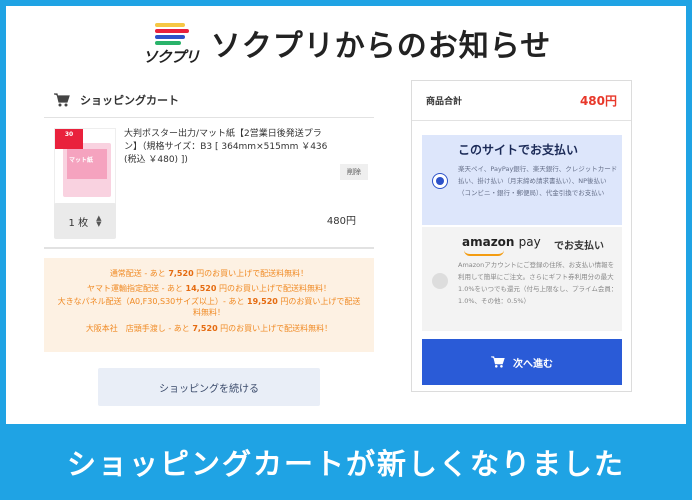 The height and width of the screenshot is (500, 692). Describe the element at coordinates (533, 364) in the screenshot. I see `next-step-label: 次へ進む` at that location.